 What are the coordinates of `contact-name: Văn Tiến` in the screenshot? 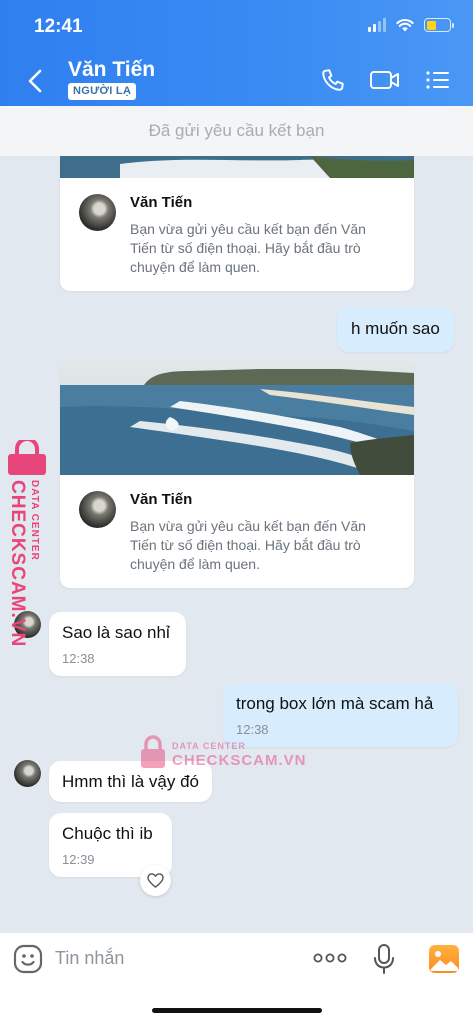 It's located at (111, 70).